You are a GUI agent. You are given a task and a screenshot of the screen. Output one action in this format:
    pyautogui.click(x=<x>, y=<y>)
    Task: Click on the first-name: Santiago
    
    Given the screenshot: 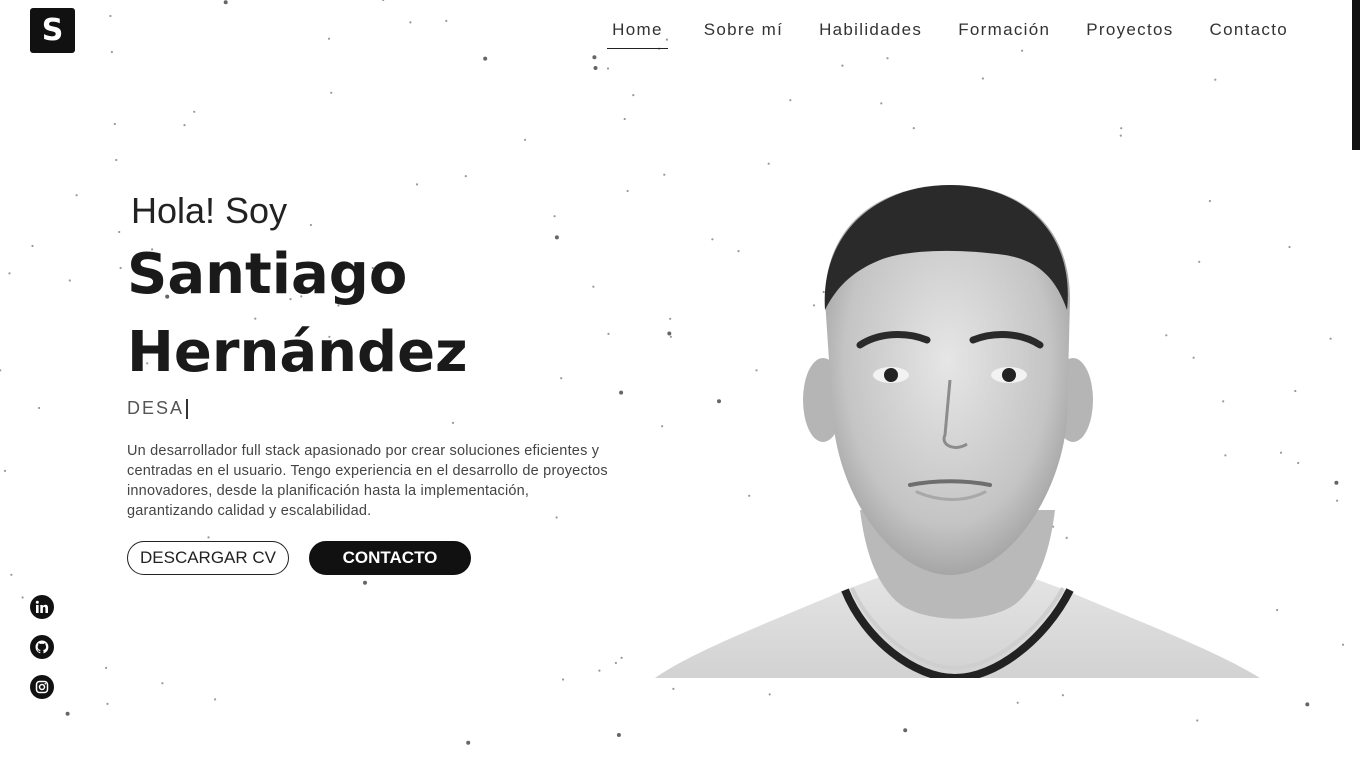 What is the action you would take?
    pyautogui.click(x=267, y=274)
    